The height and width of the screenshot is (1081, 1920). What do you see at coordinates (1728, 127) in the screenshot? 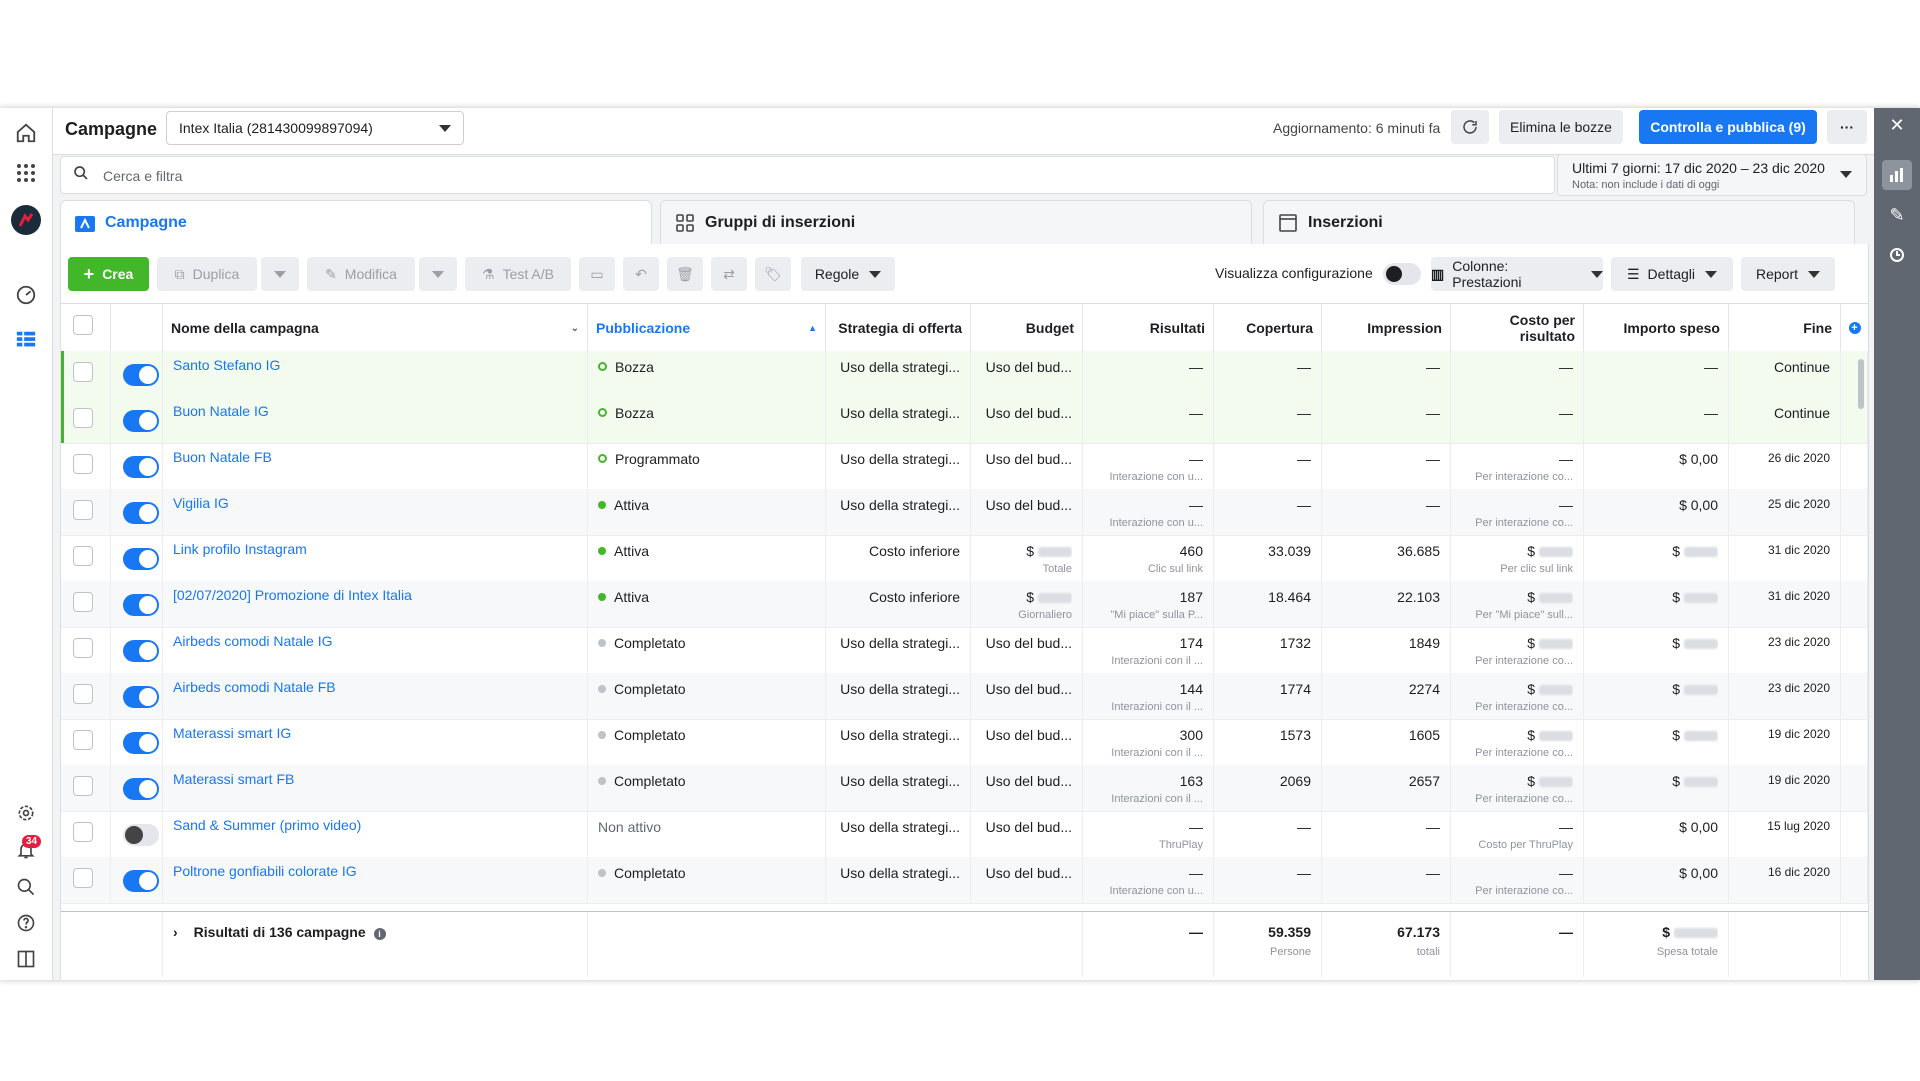
I see `review-publish-button: Controlla e pubblica (9)` at bounding box center [1728, 127].